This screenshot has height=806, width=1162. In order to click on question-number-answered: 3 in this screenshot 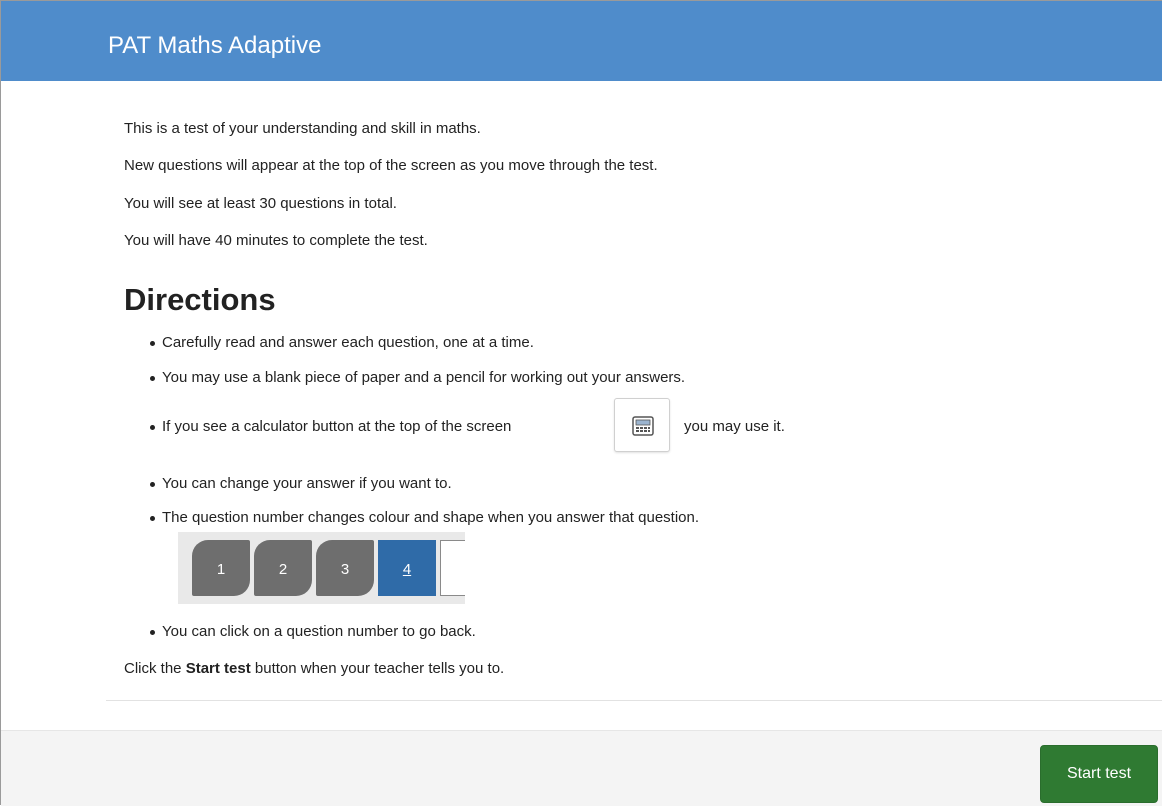, I will do `click(345, 568)`.